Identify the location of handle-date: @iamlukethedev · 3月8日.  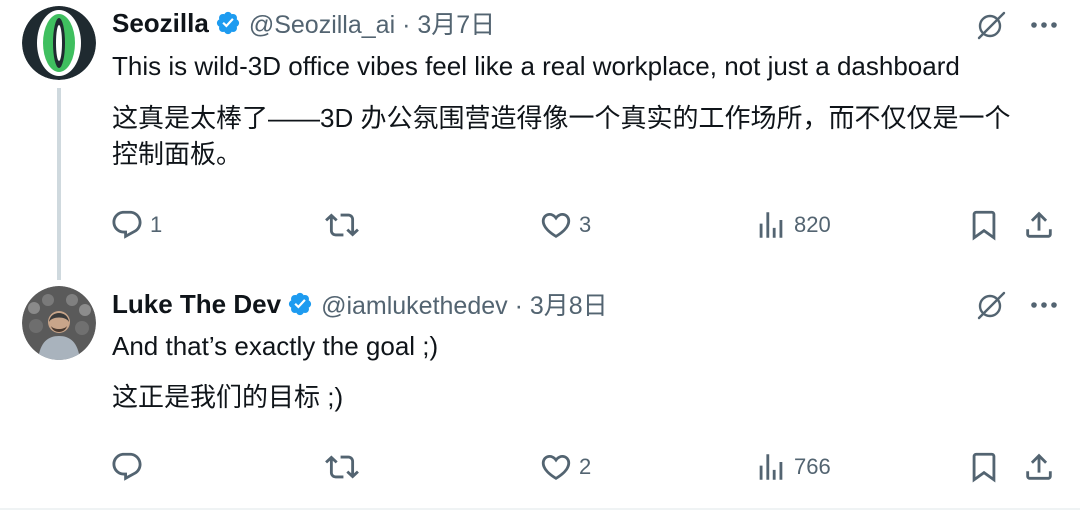
(464, 304).